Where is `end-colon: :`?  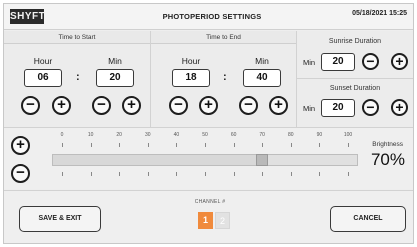 end-colon: : is located at coordinates (225, 77).